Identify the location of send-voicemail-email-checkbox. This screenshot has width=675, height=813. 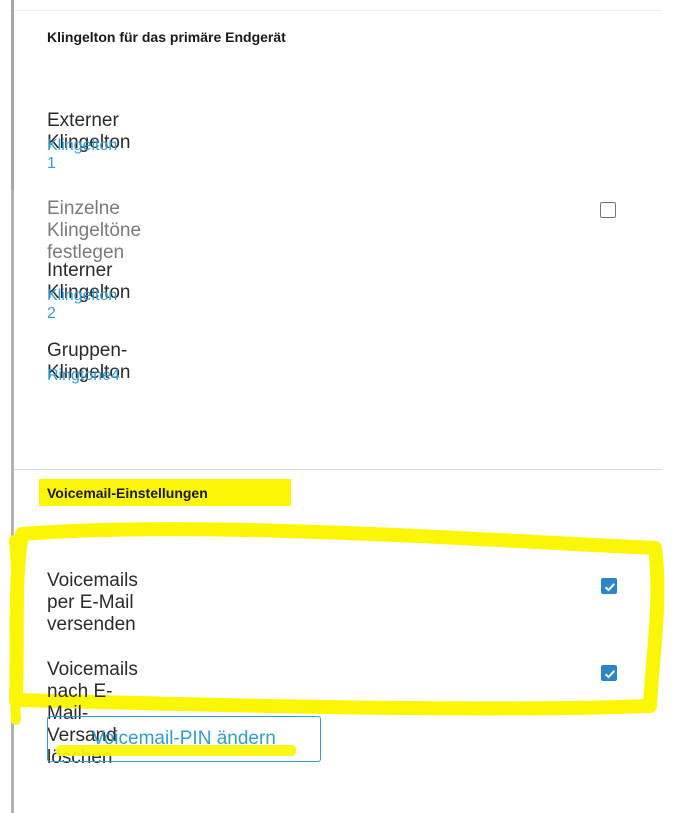
(609, 586).